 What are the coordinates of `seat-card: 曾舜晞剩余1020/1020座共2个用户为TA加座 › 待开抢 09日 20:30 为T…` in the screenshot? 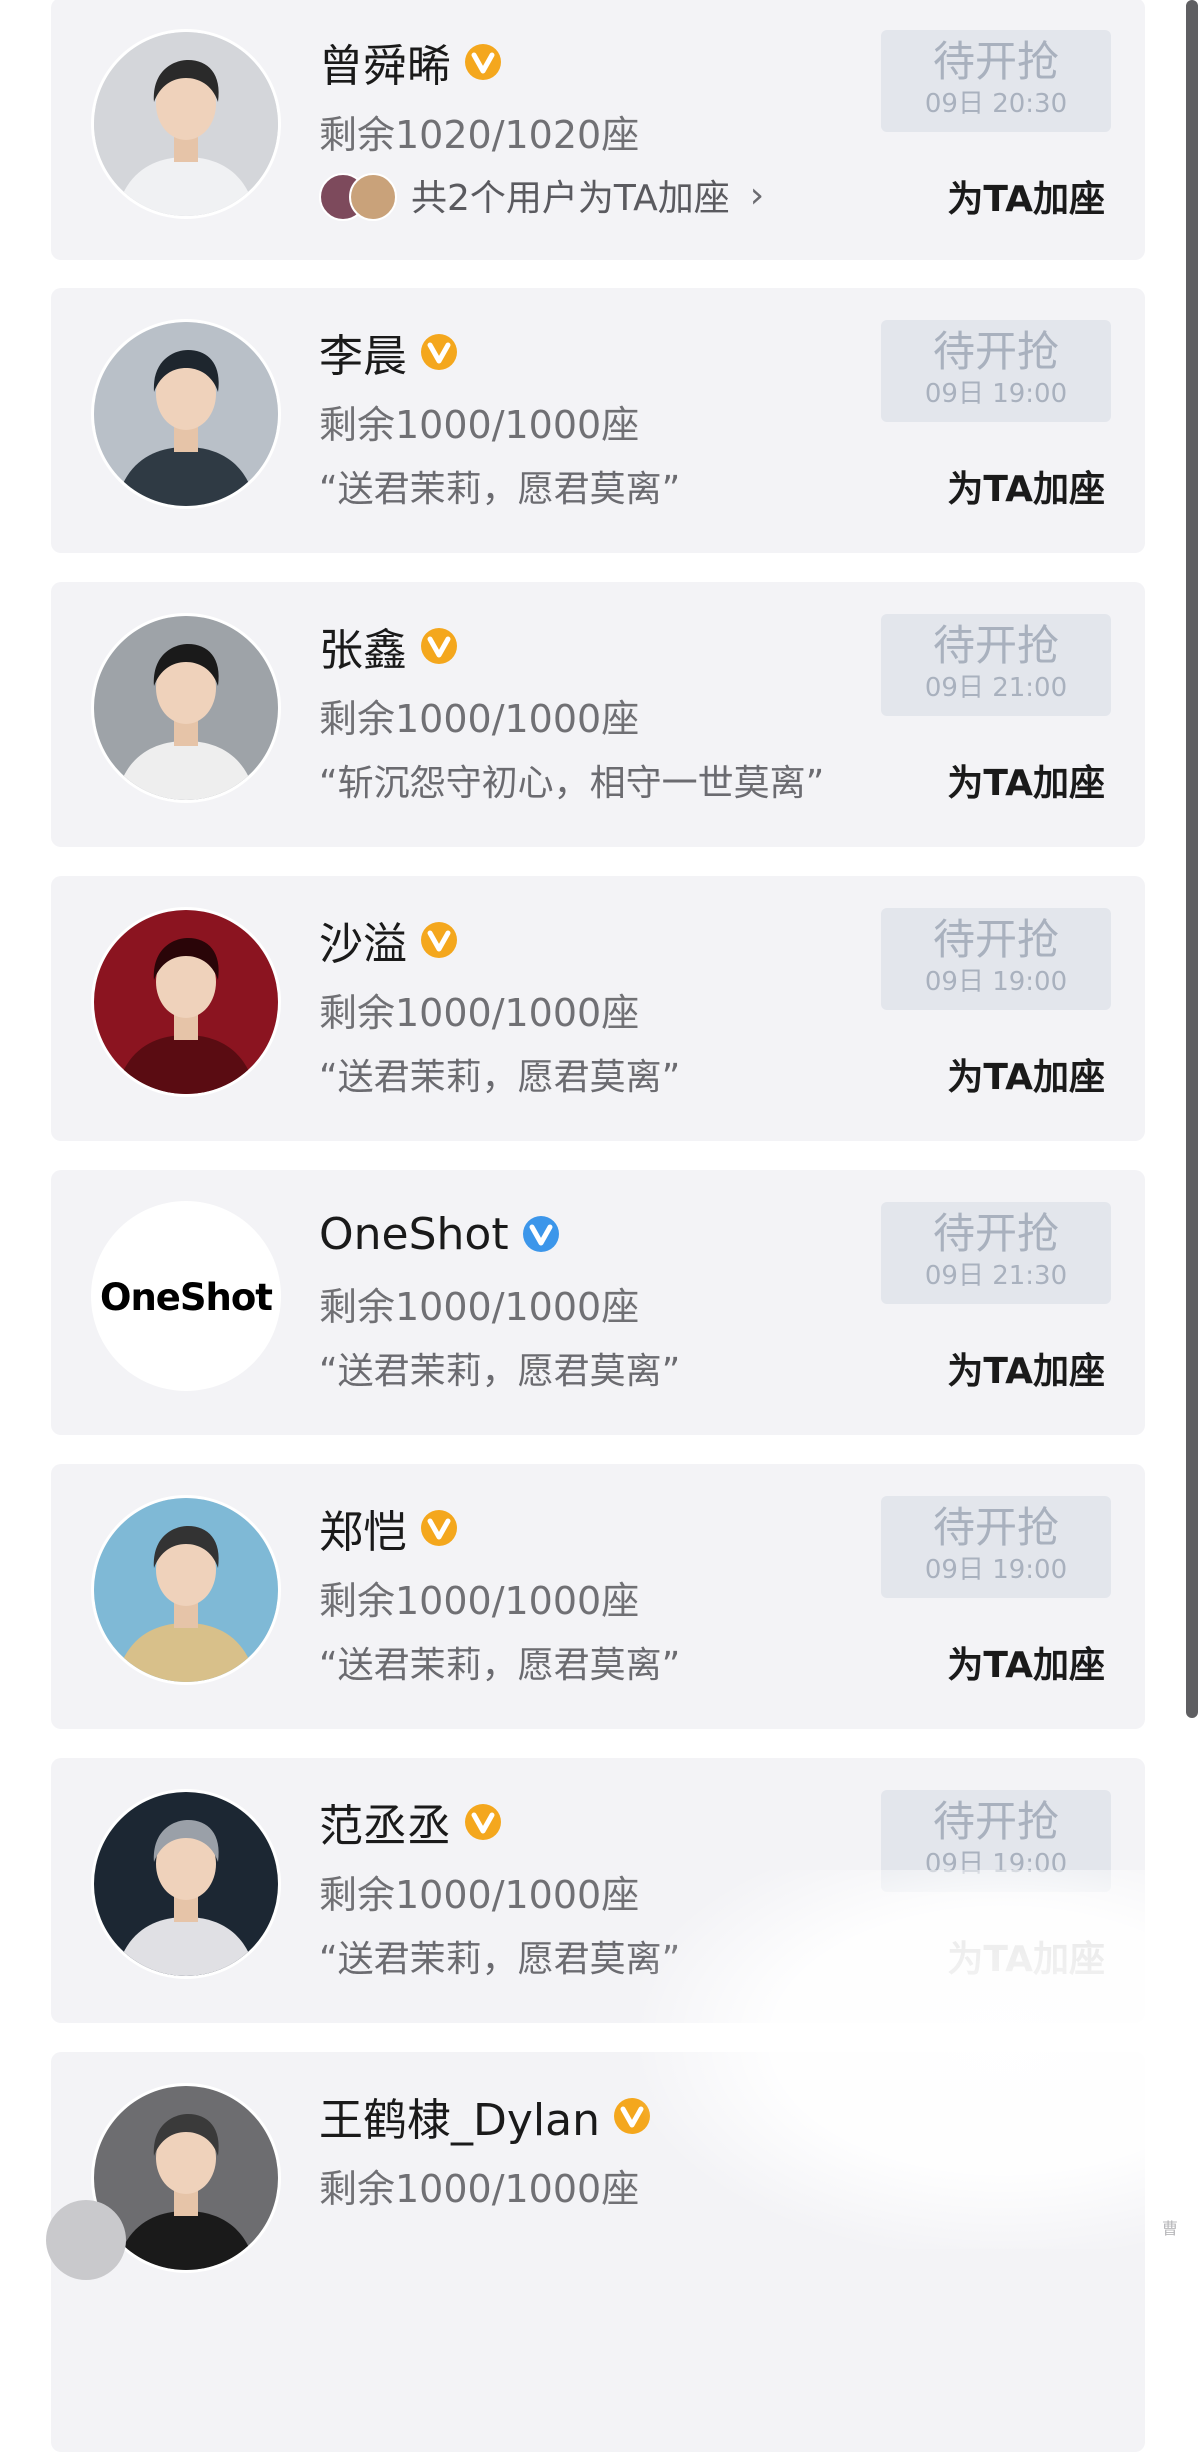 It's located at (598, 130).